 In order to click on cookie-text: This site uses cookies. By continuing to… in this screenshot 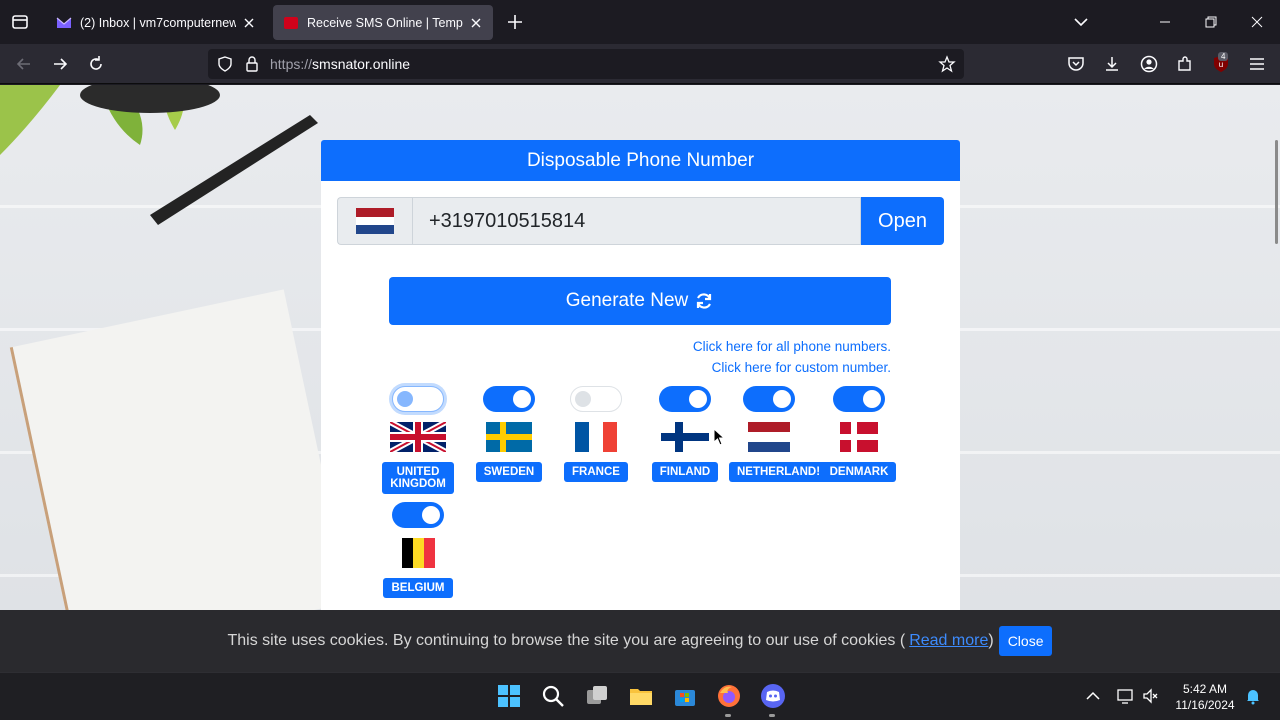, I will do `click(566, 640)`.